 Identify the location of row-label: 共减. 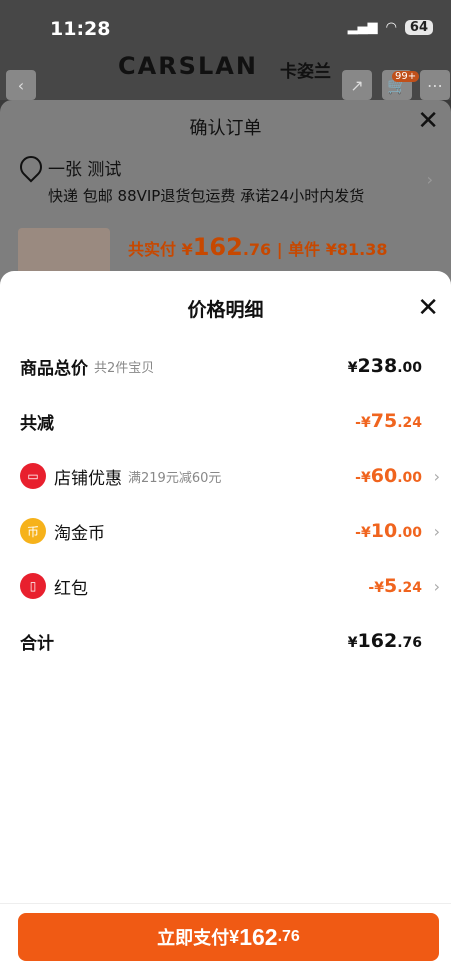
(37, 423).